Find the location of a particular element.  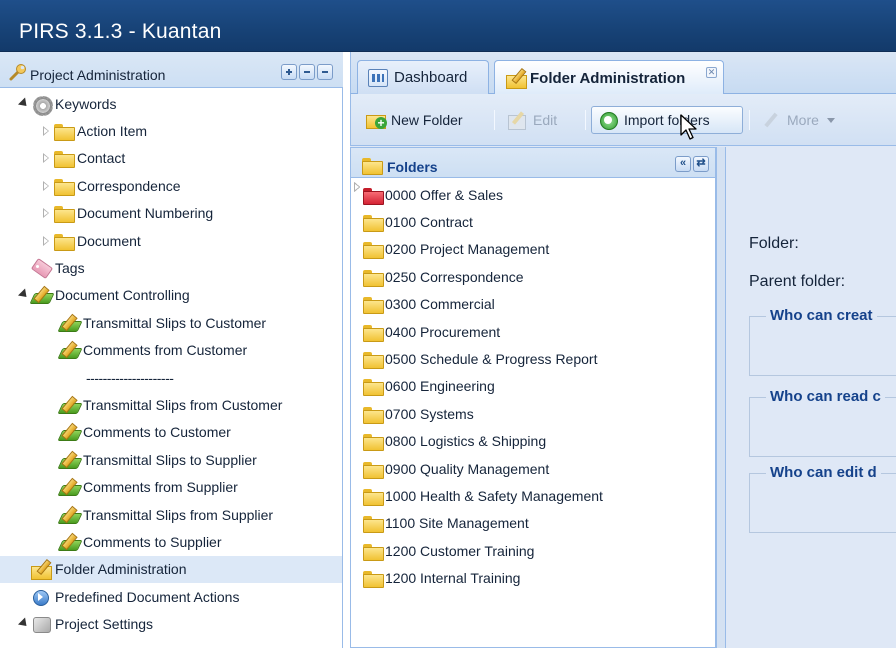

folder-item: 0500 Schedule & Progress Report is located at coordinates (533, 358).